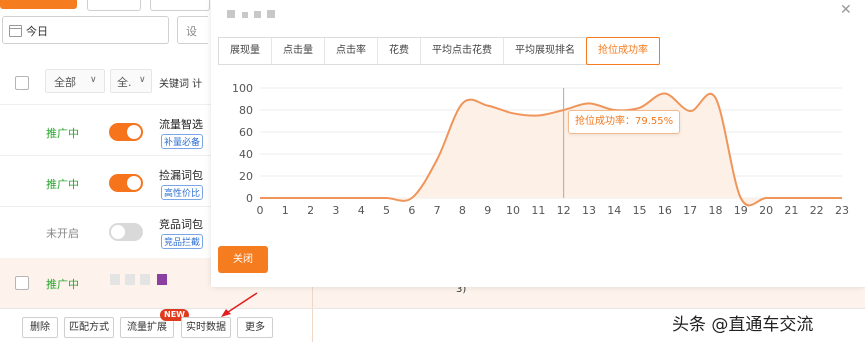  Describe the element at coordinates (243, 259) in the screenshot. I see `close-button: 关闭` at that location.